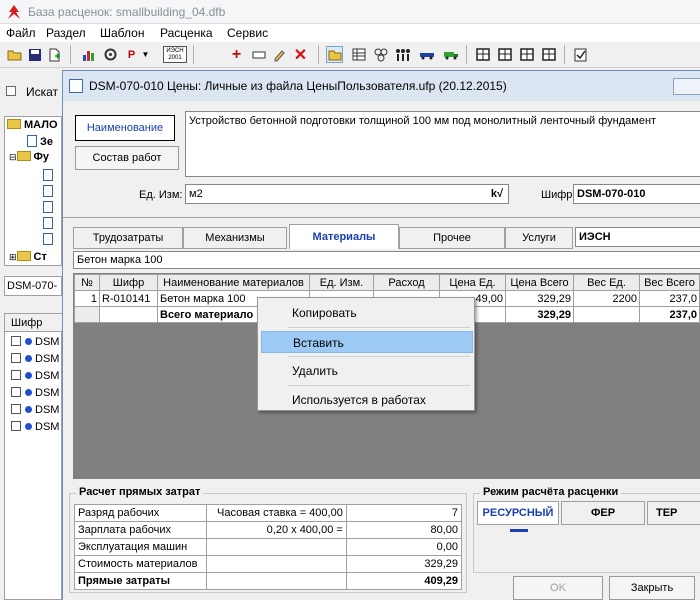 This screenshot has height=600, width=700. What do you see at coordinates (669, 298) in the screenshot?
I see `table-cell: 237,0` at bounding box center [669, 298].